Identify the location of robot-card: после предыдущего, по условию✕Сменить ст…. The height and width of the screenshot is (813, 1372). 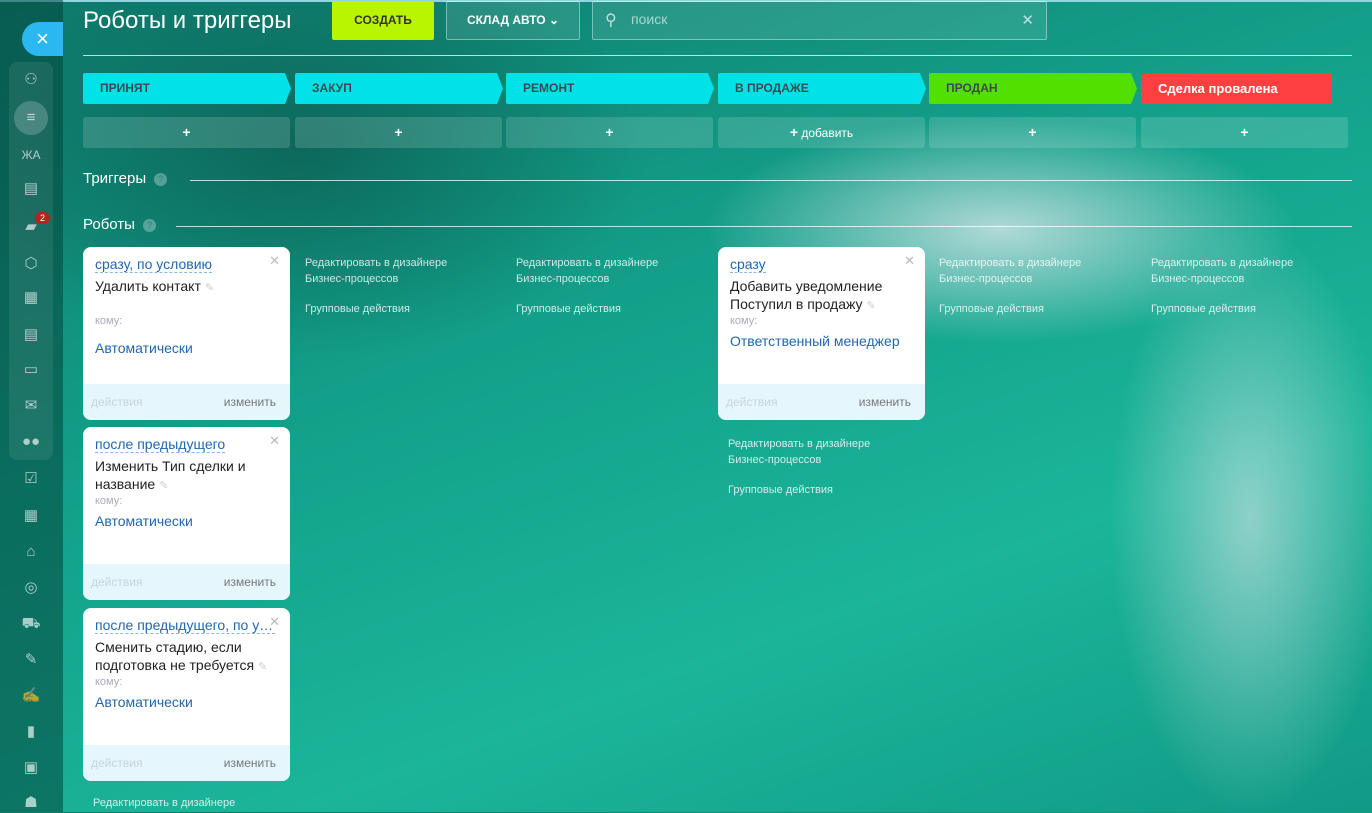
(186, 694).